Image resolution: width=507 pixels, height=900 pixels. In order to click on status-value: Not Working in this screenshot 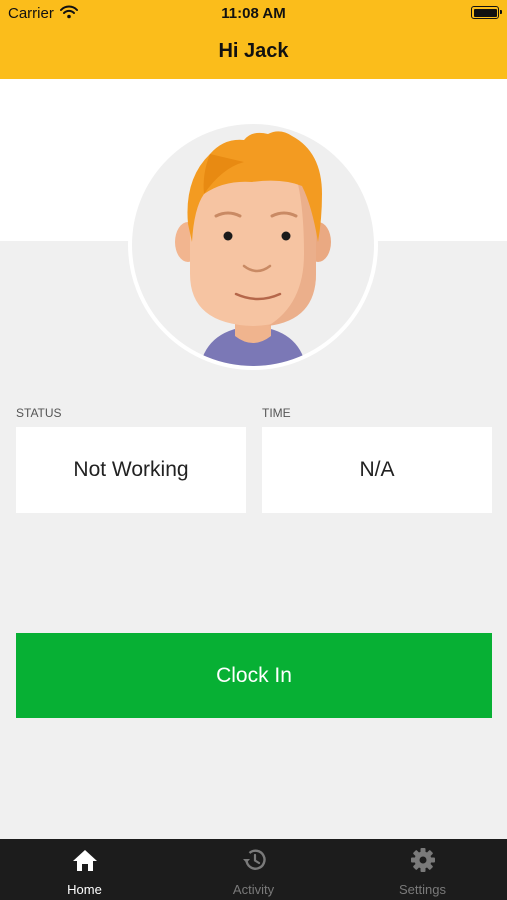, I will do `click(131, 469)`.